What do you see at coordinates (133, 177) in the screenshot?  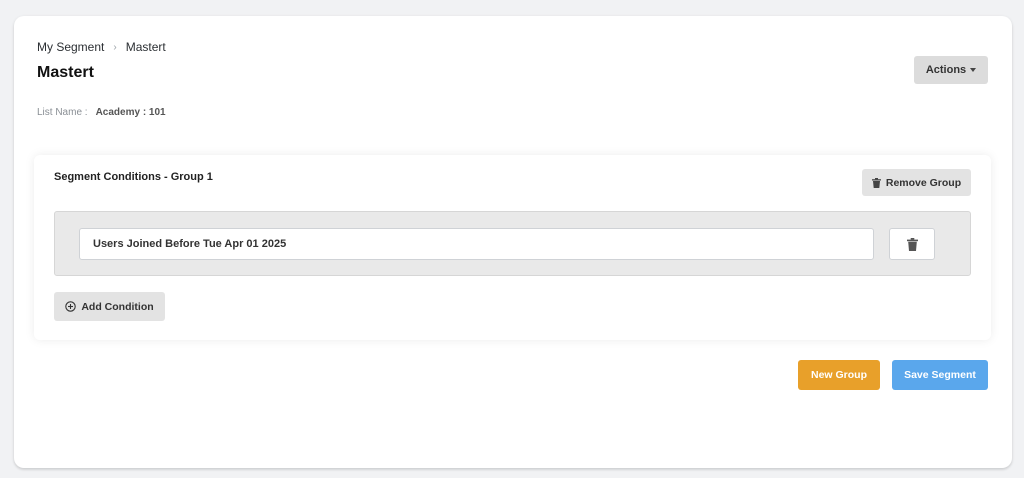 I see `group-title: Segment Conditions - Group 1` at bounding box center [133, 177].